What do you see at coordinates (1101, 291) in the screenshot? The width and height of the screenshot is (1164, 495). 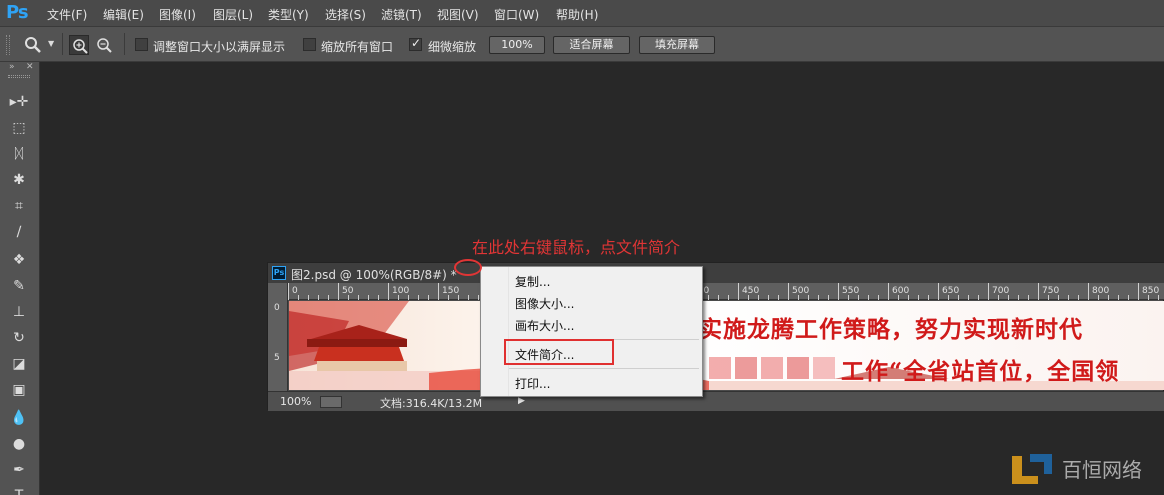 I see `ruler-label: 800` at bounding box center [1101, 291].